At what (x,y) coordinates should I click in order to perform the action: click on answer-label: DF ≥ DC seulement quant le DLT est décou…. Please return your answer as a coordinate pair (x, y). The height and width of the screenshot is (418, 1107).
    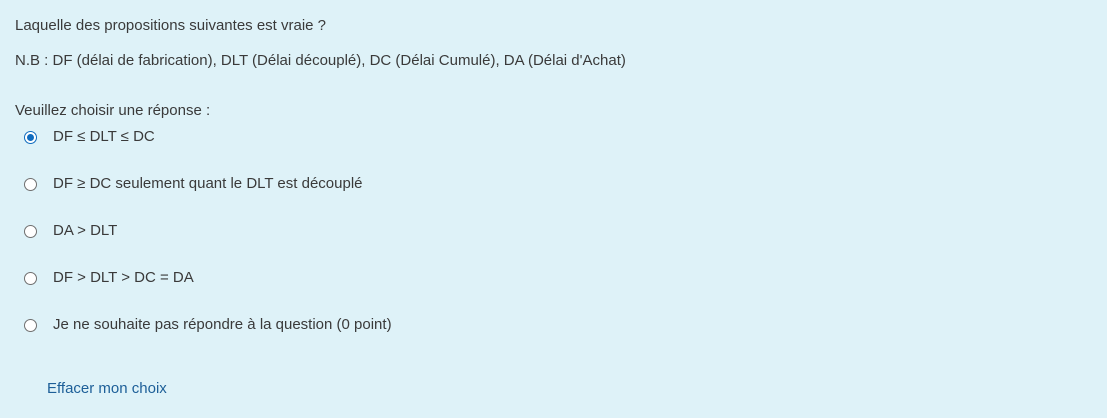
    Looking at the image, I should click on (208, 183).